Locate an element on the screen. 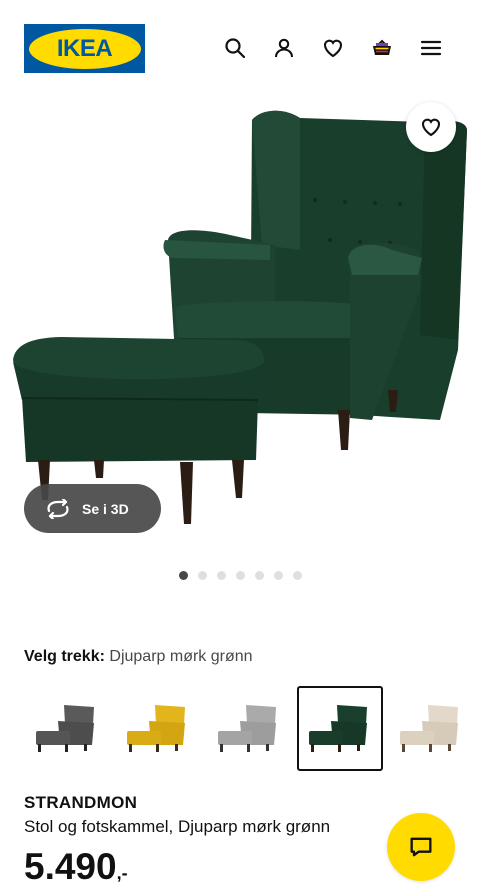 The image size is (480, 896). armchair-thumbnail-dark-green is located at coordinates (338, 728).